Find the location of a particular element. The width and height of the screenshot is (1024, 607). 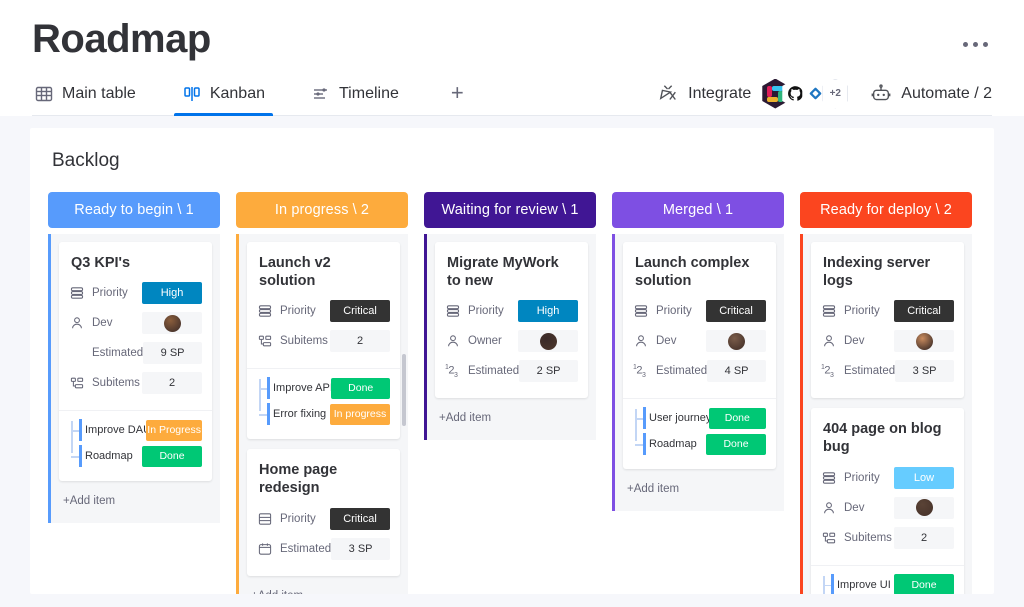

subitem-row: Error fixing In progress is located at coordinates (328, 414).